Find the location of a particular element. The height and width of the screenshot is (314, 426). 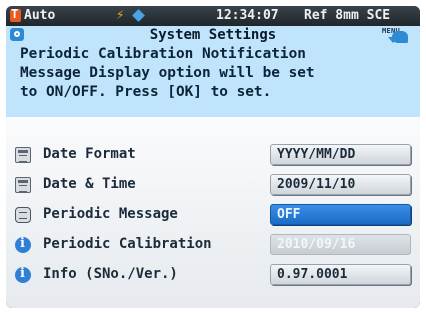

setting-label: Periodic Message is located at coordinates (110, 214).